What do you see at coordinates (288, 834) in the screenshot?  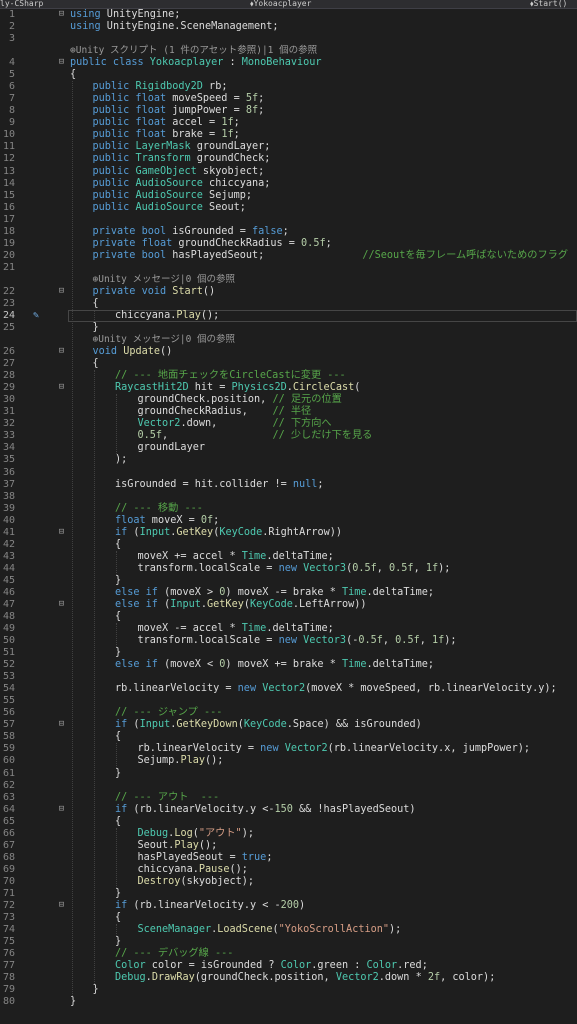 I see `code-line: 66 Debug.Log("アウト");` at bounding box center [288, 834].